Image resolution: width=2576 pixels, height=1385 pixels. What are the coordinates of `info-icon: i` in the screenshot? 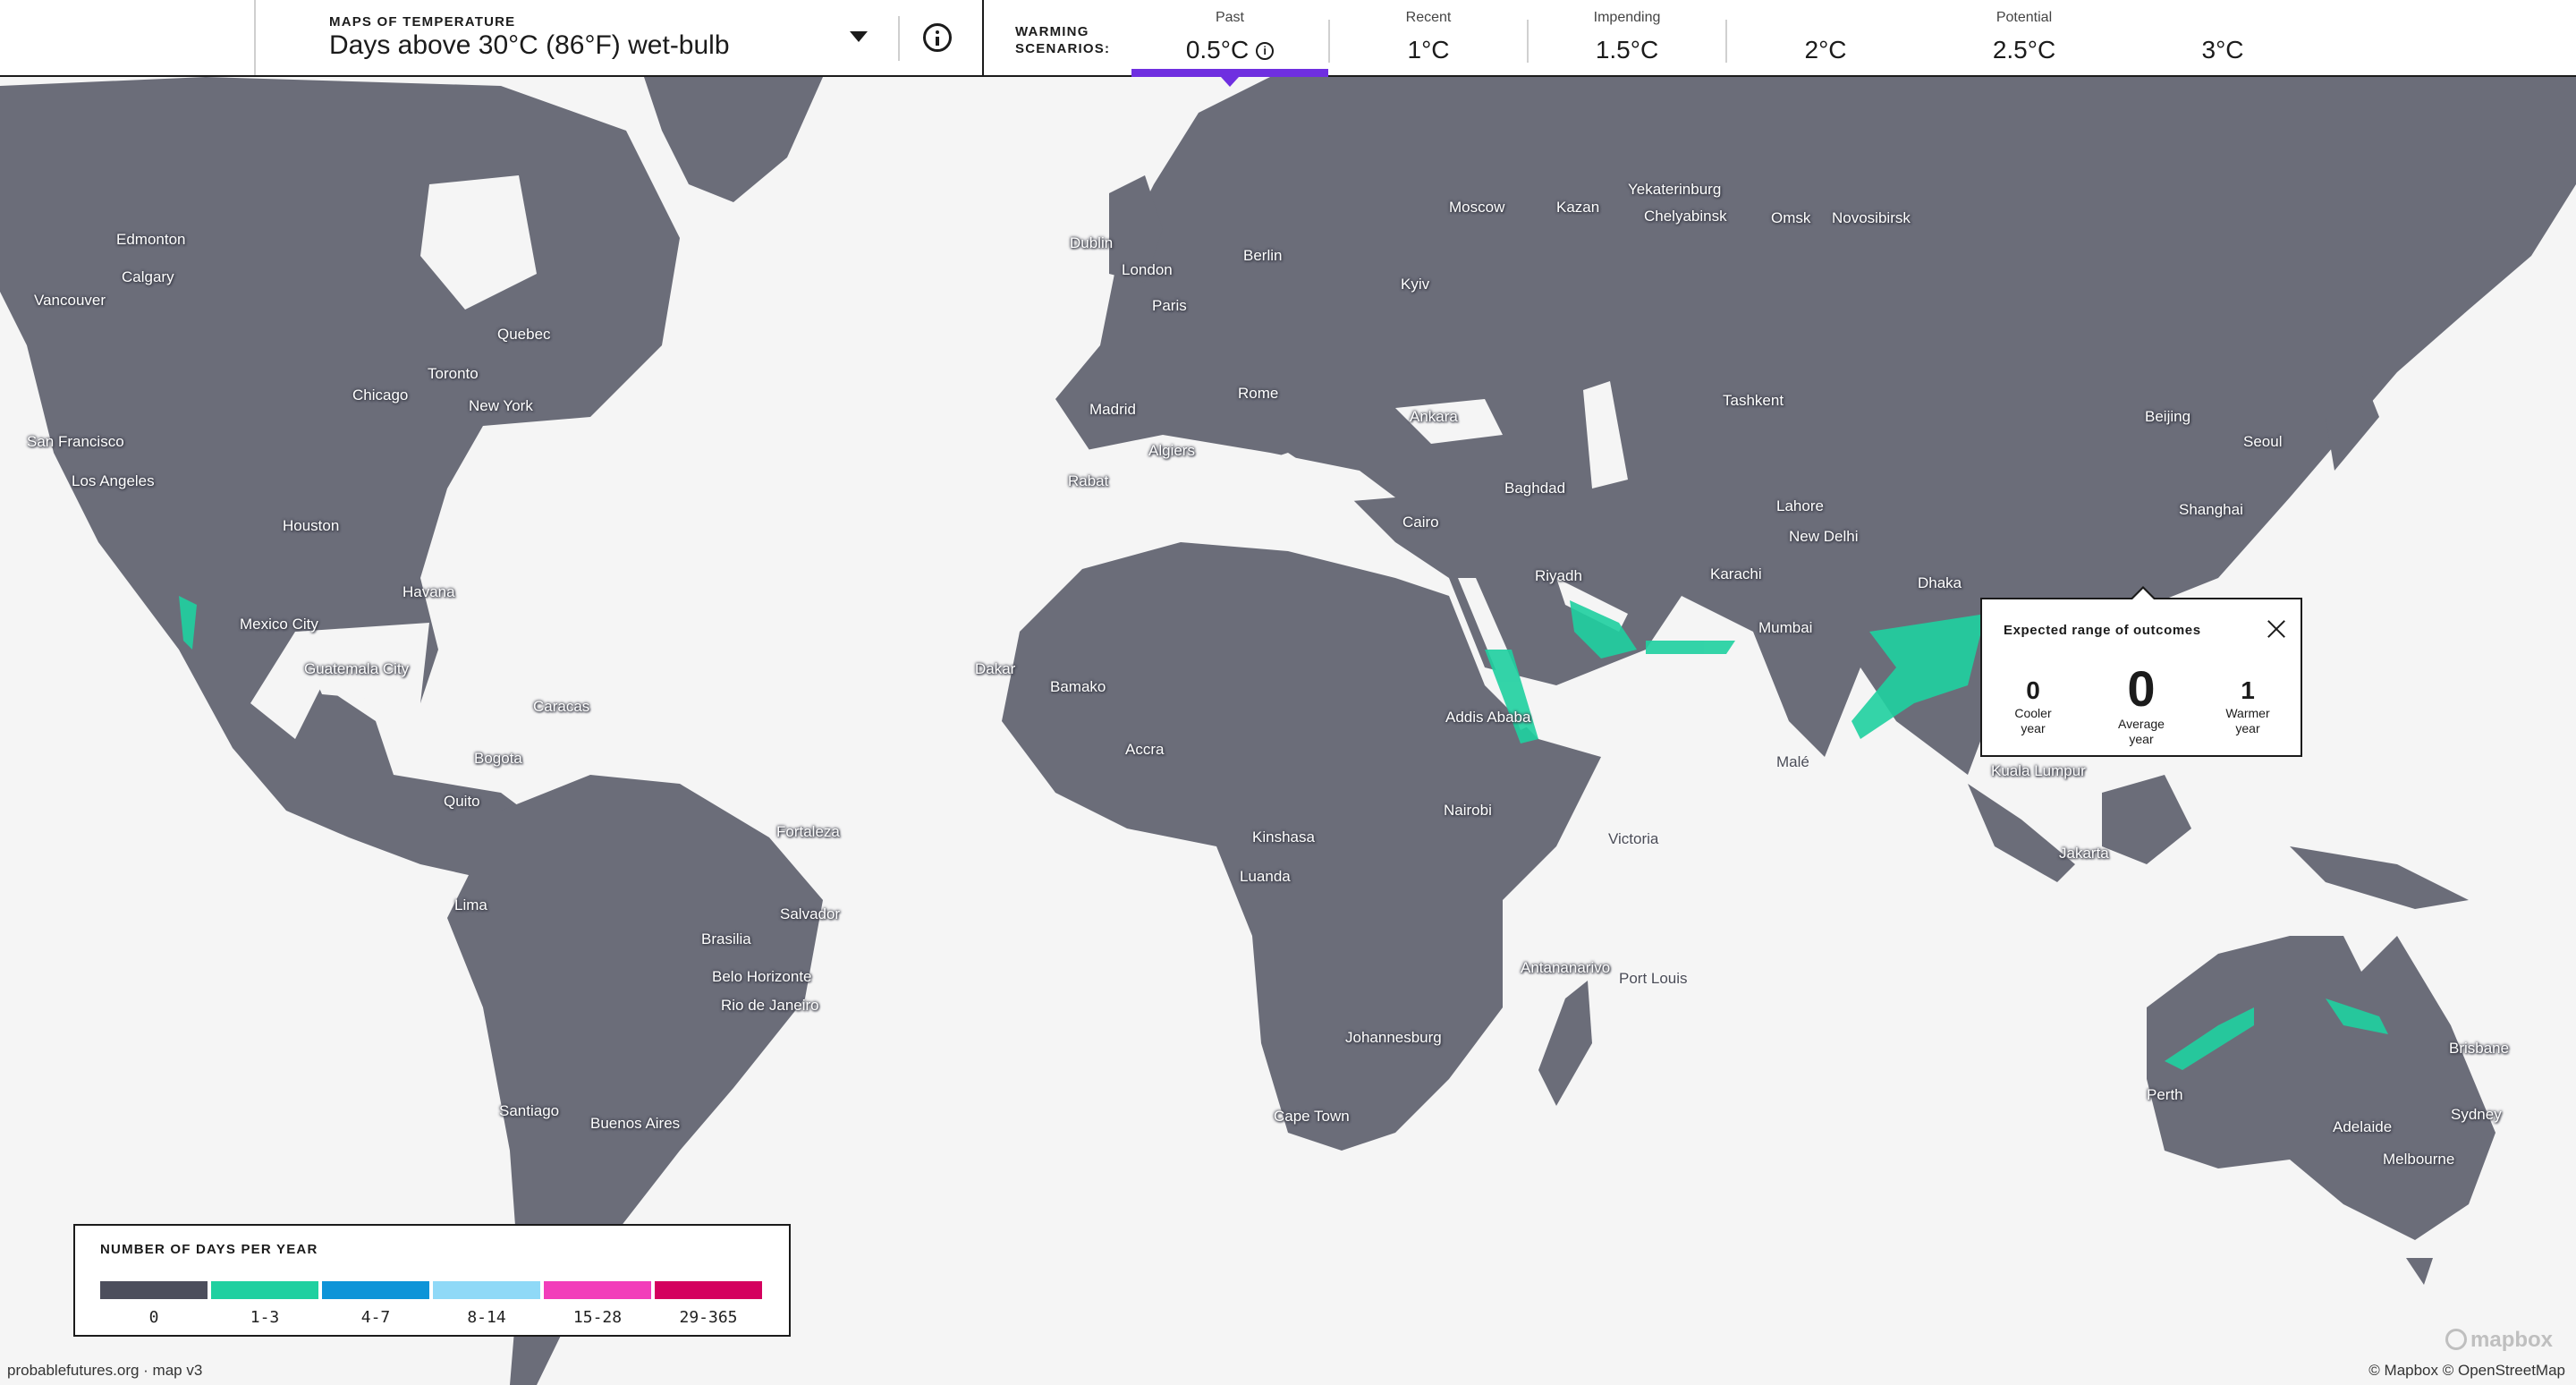 It's located at (1265, 51).